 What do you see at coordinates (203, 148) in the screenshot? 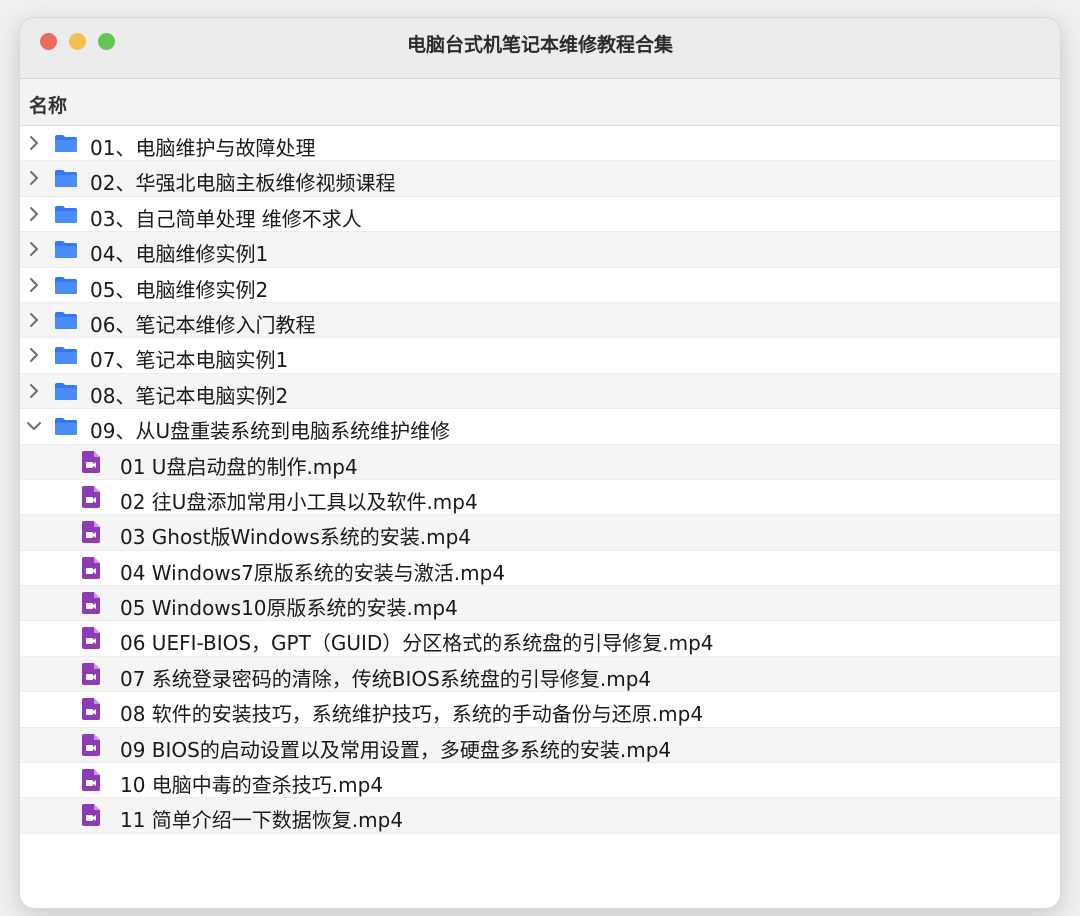
I see `folder-label: 01、电脑维护与故障处理` at bounding box center [203, 148].